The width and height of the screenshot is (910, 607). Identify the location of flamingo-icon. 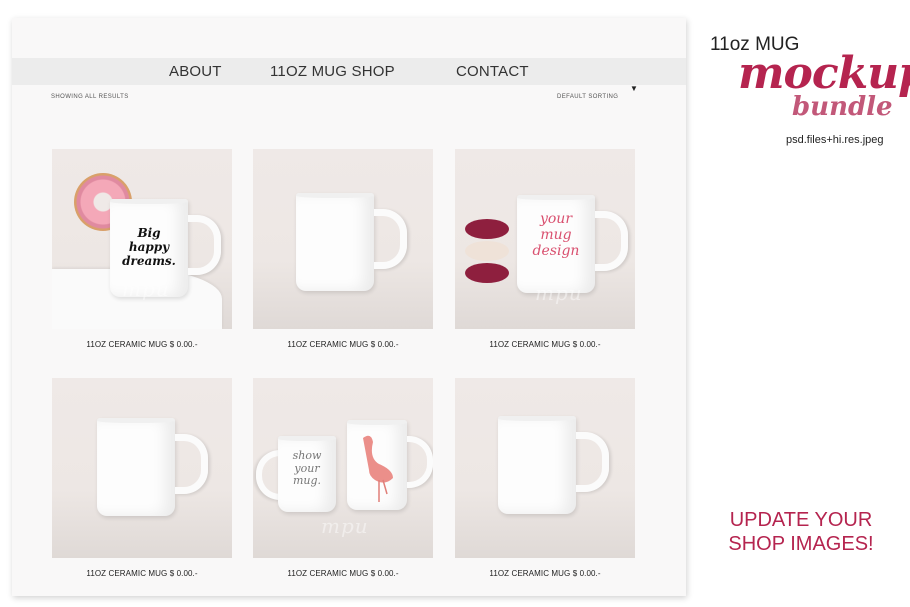
(378, 468).